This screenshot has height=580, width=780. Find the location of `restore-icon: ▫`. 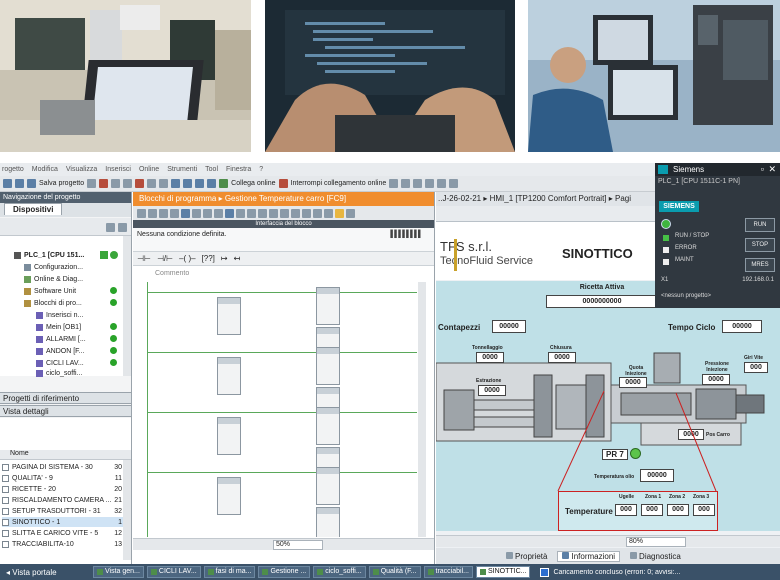

restore-icon: ▫ is located at coordinates (762, 169).